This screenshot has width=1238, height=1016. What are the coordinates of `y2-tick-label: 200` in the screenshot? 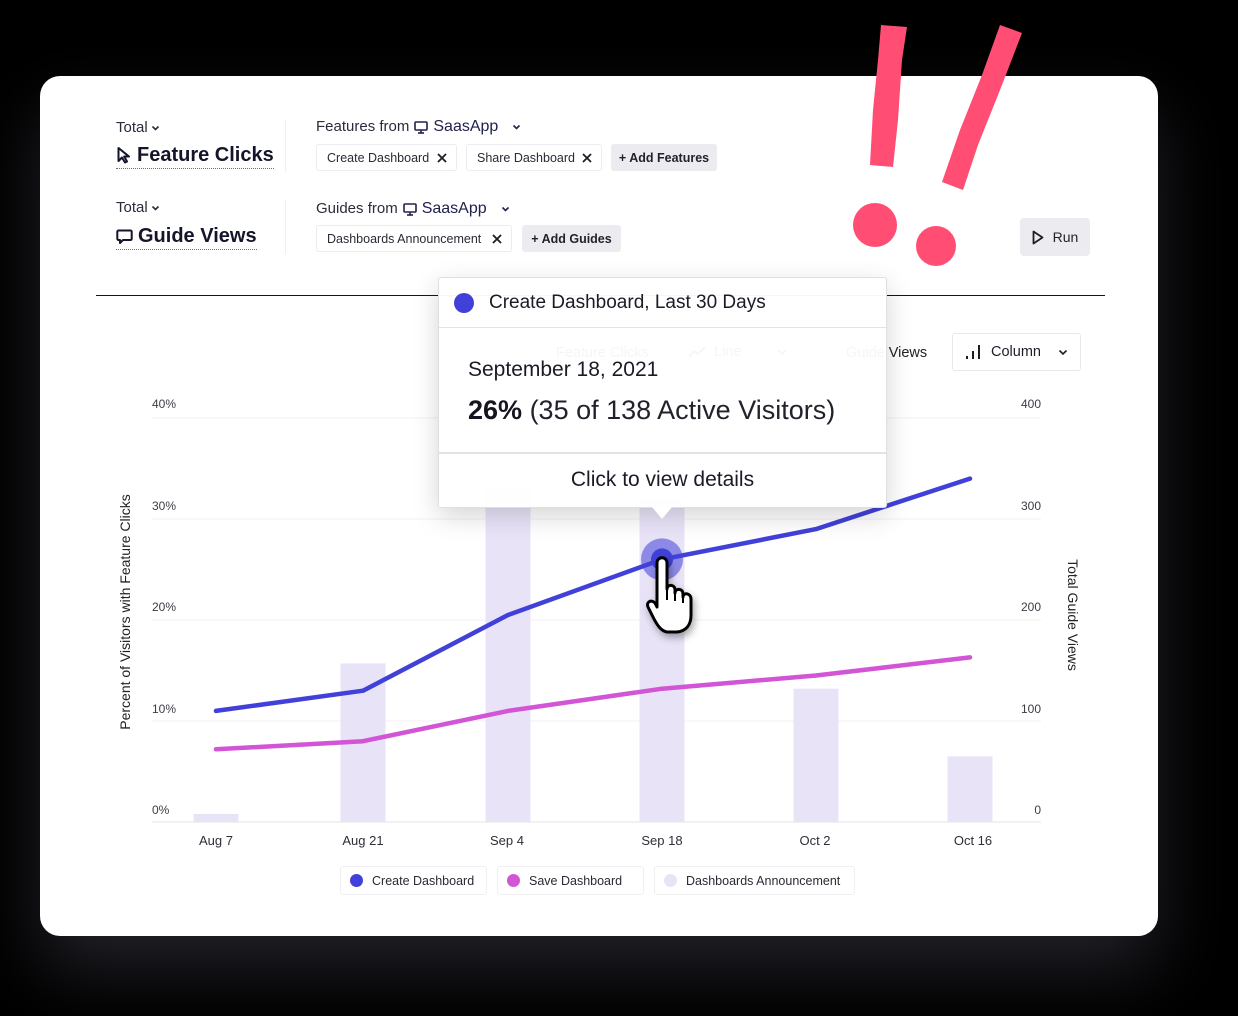 It's located at (1030, 607).